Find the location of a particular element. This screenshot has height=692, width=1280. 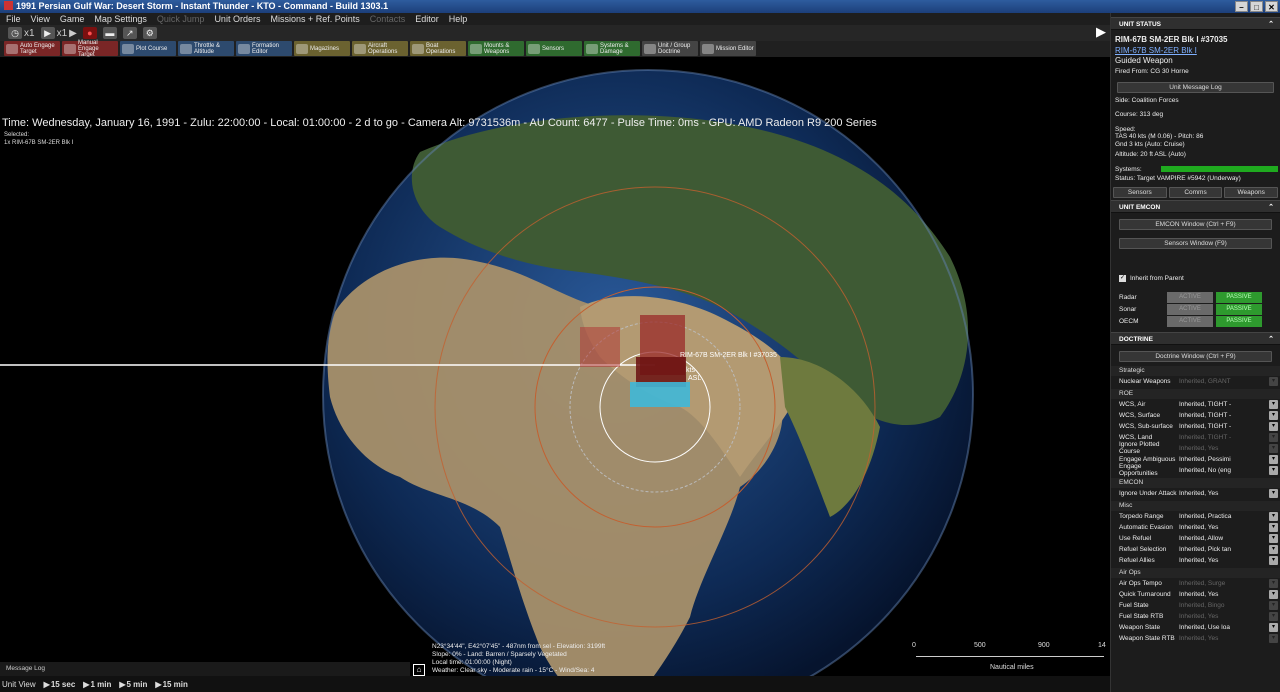

unit-status-header: UNIT STATUS ⌃ is located at coordinates (1195, 23).